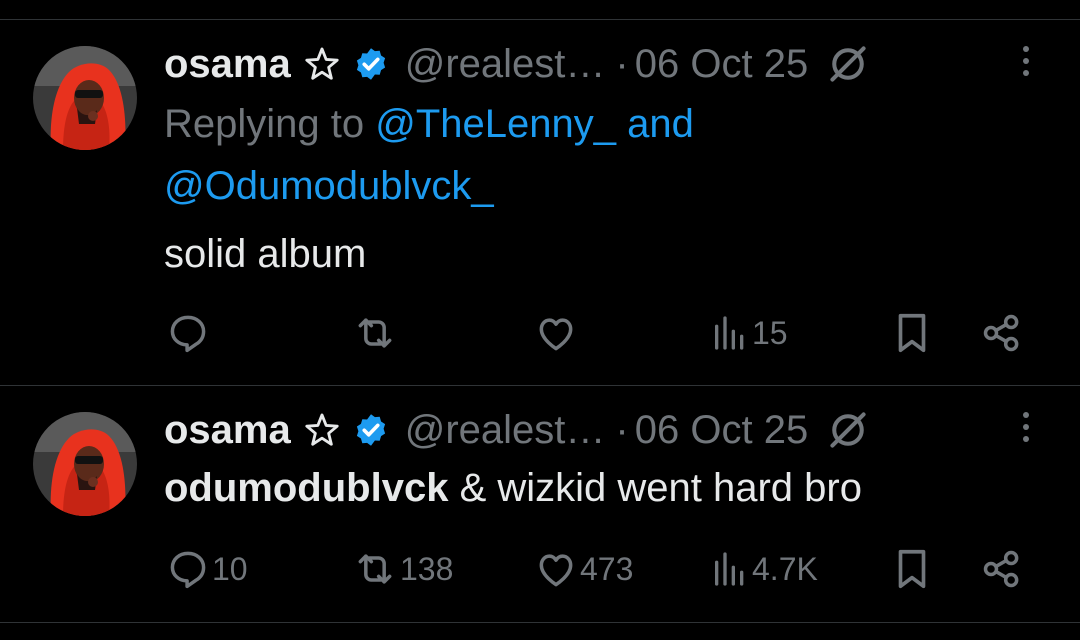 The image size is (1080, 640). Describe the element at coordinates (540, 19) in the screenshot. I see `top-divider` at that location.